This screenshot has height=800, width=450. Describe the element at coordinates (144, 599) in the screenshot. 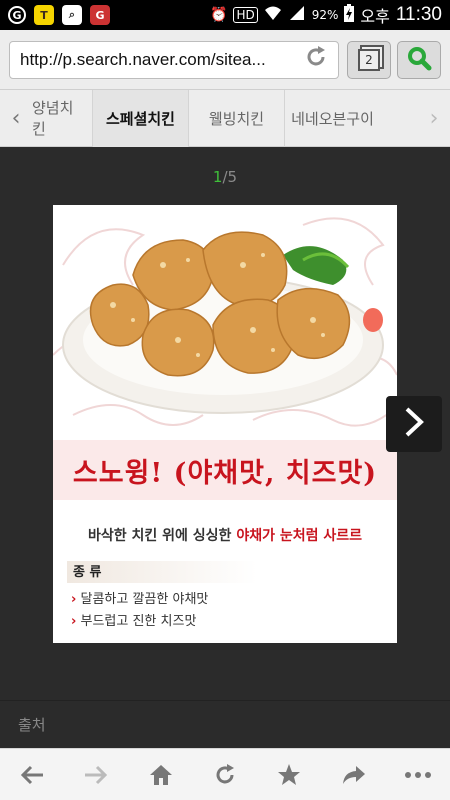

I see `flavor-text: 달콤하고 깔끔한 야채맛` at that location.